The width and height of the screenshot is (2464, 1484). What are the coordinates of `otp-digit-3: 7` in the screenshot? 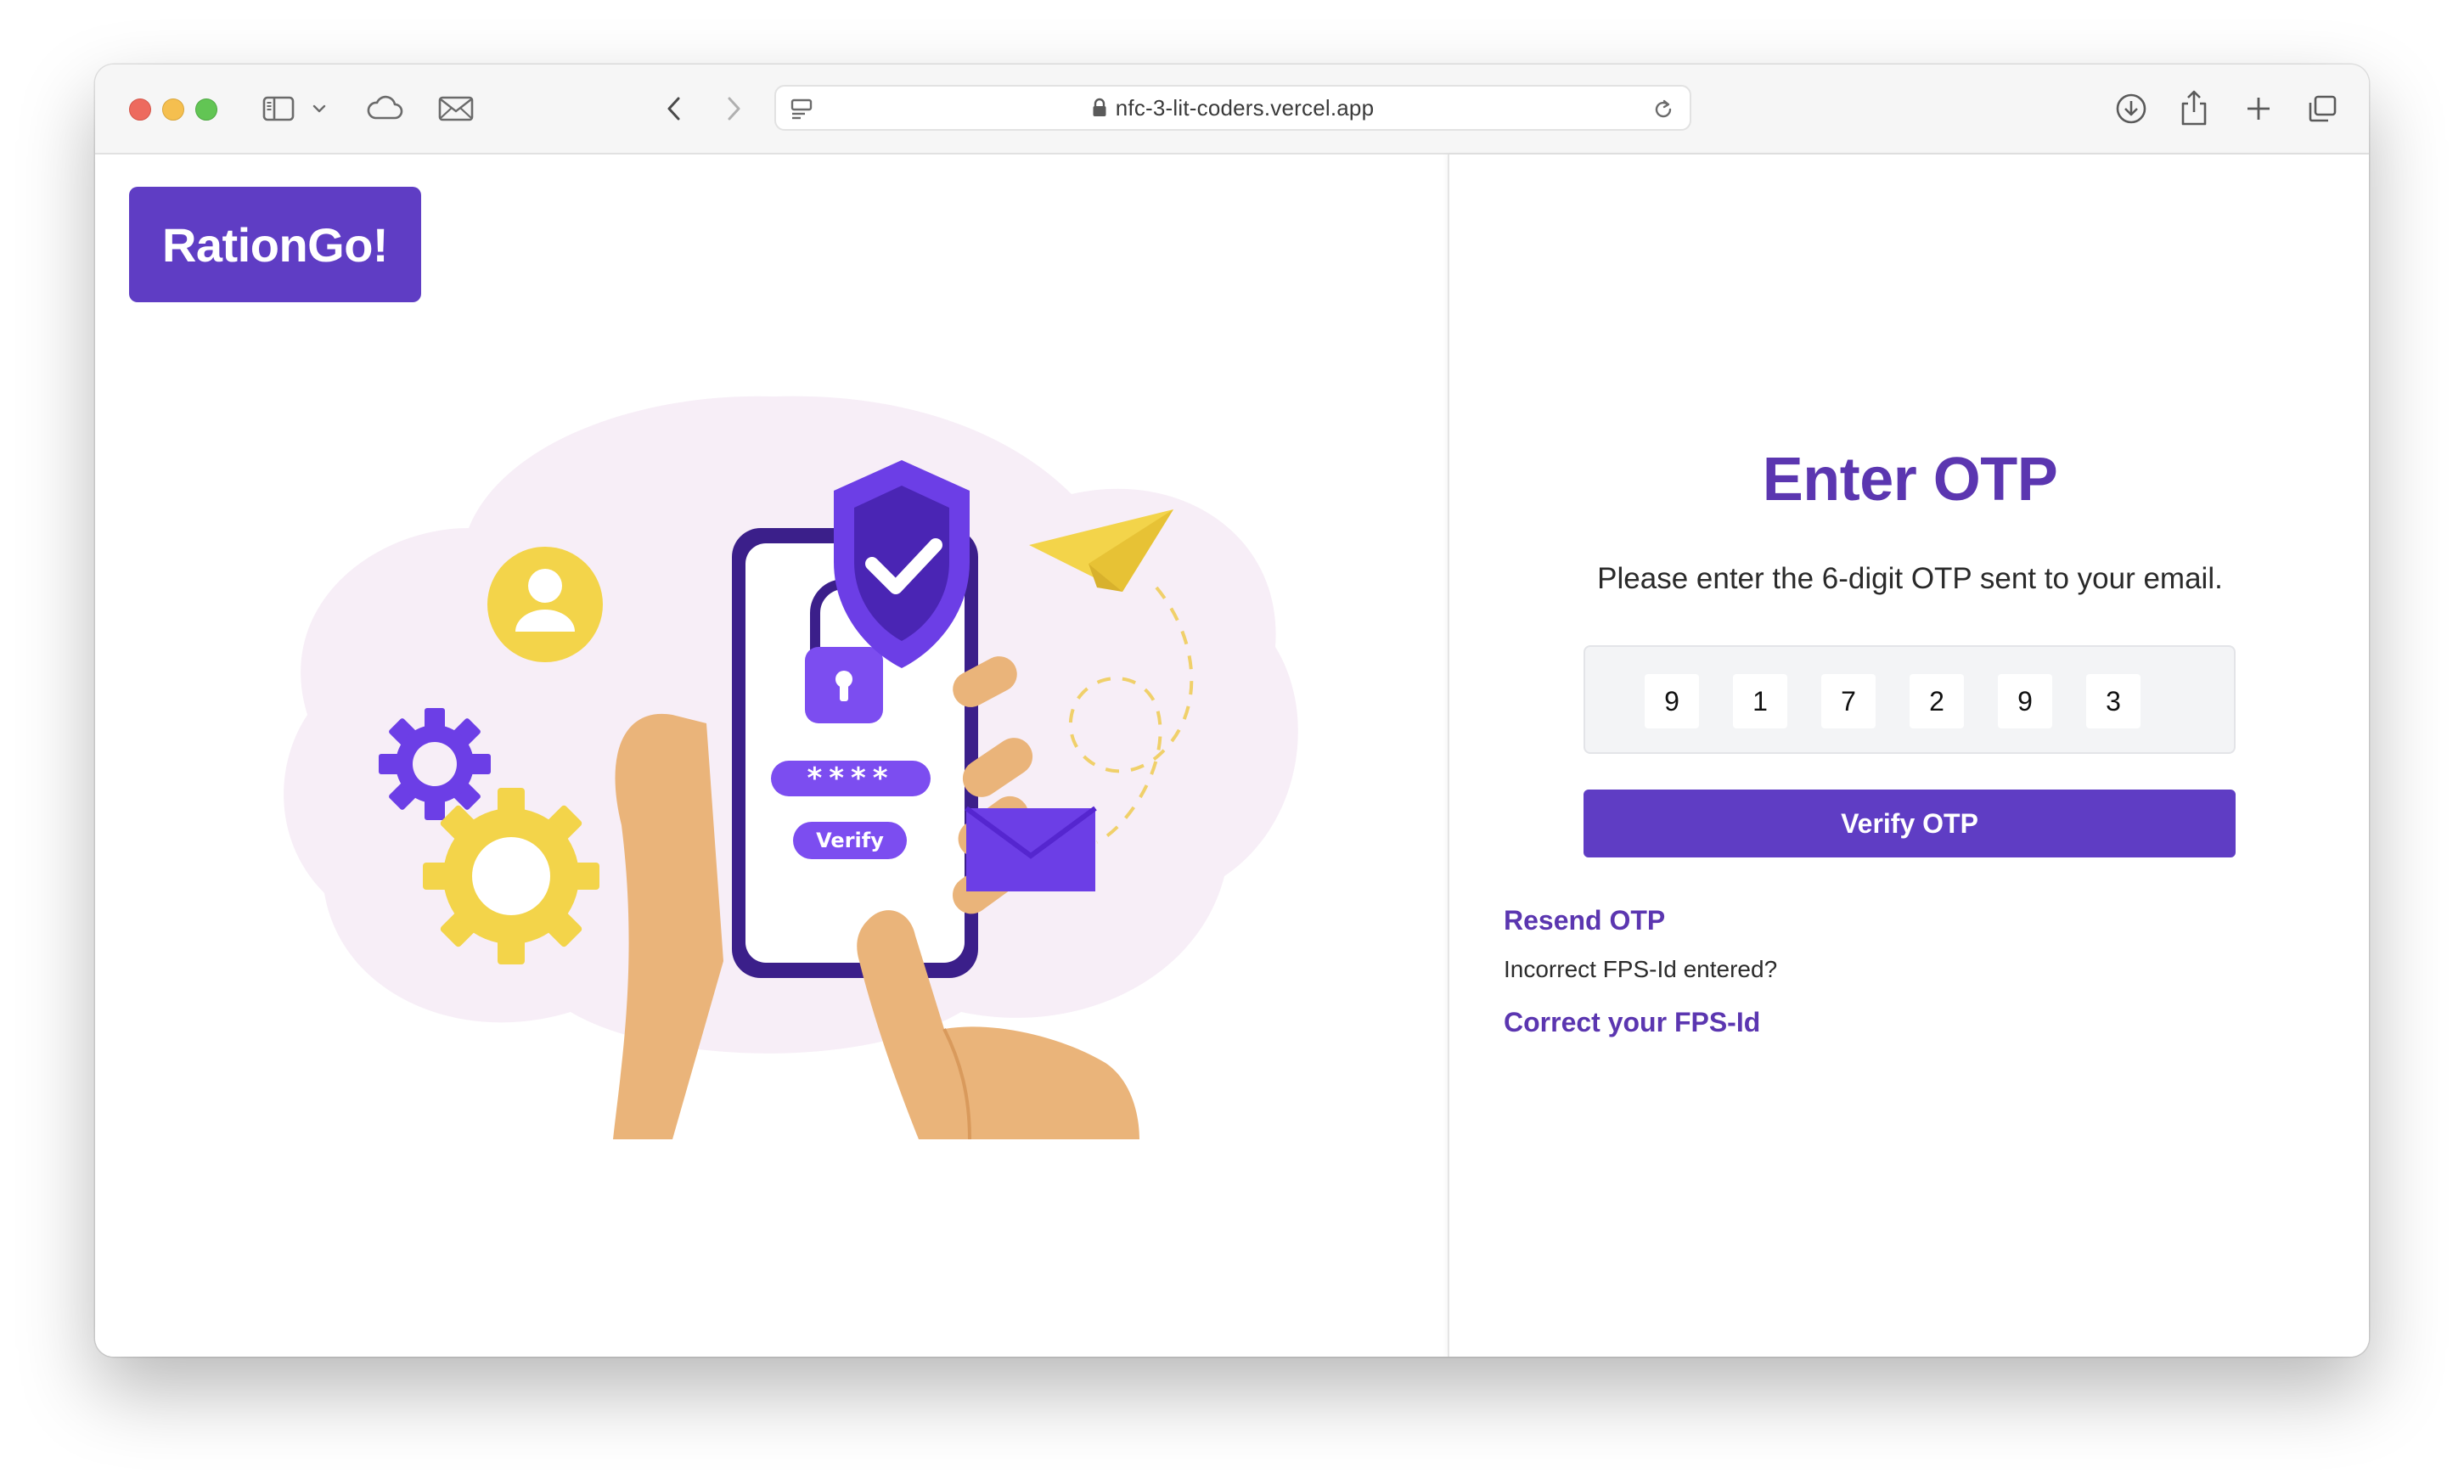 It's located at (1848, 701).